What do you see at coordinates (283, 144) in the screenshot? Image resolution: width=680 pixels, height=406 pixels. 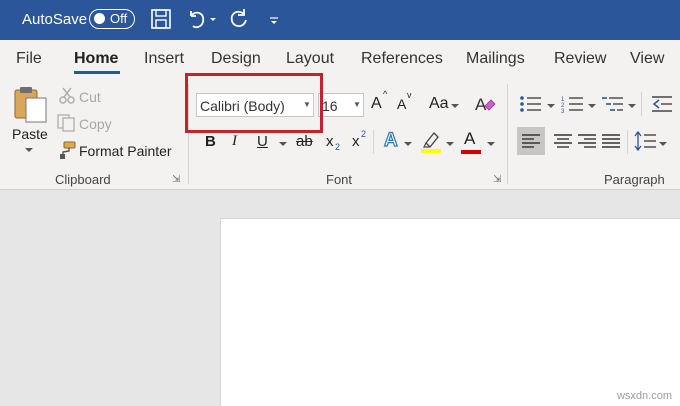 I see `underline-chevron-icon` at bounding box center [283, 144].